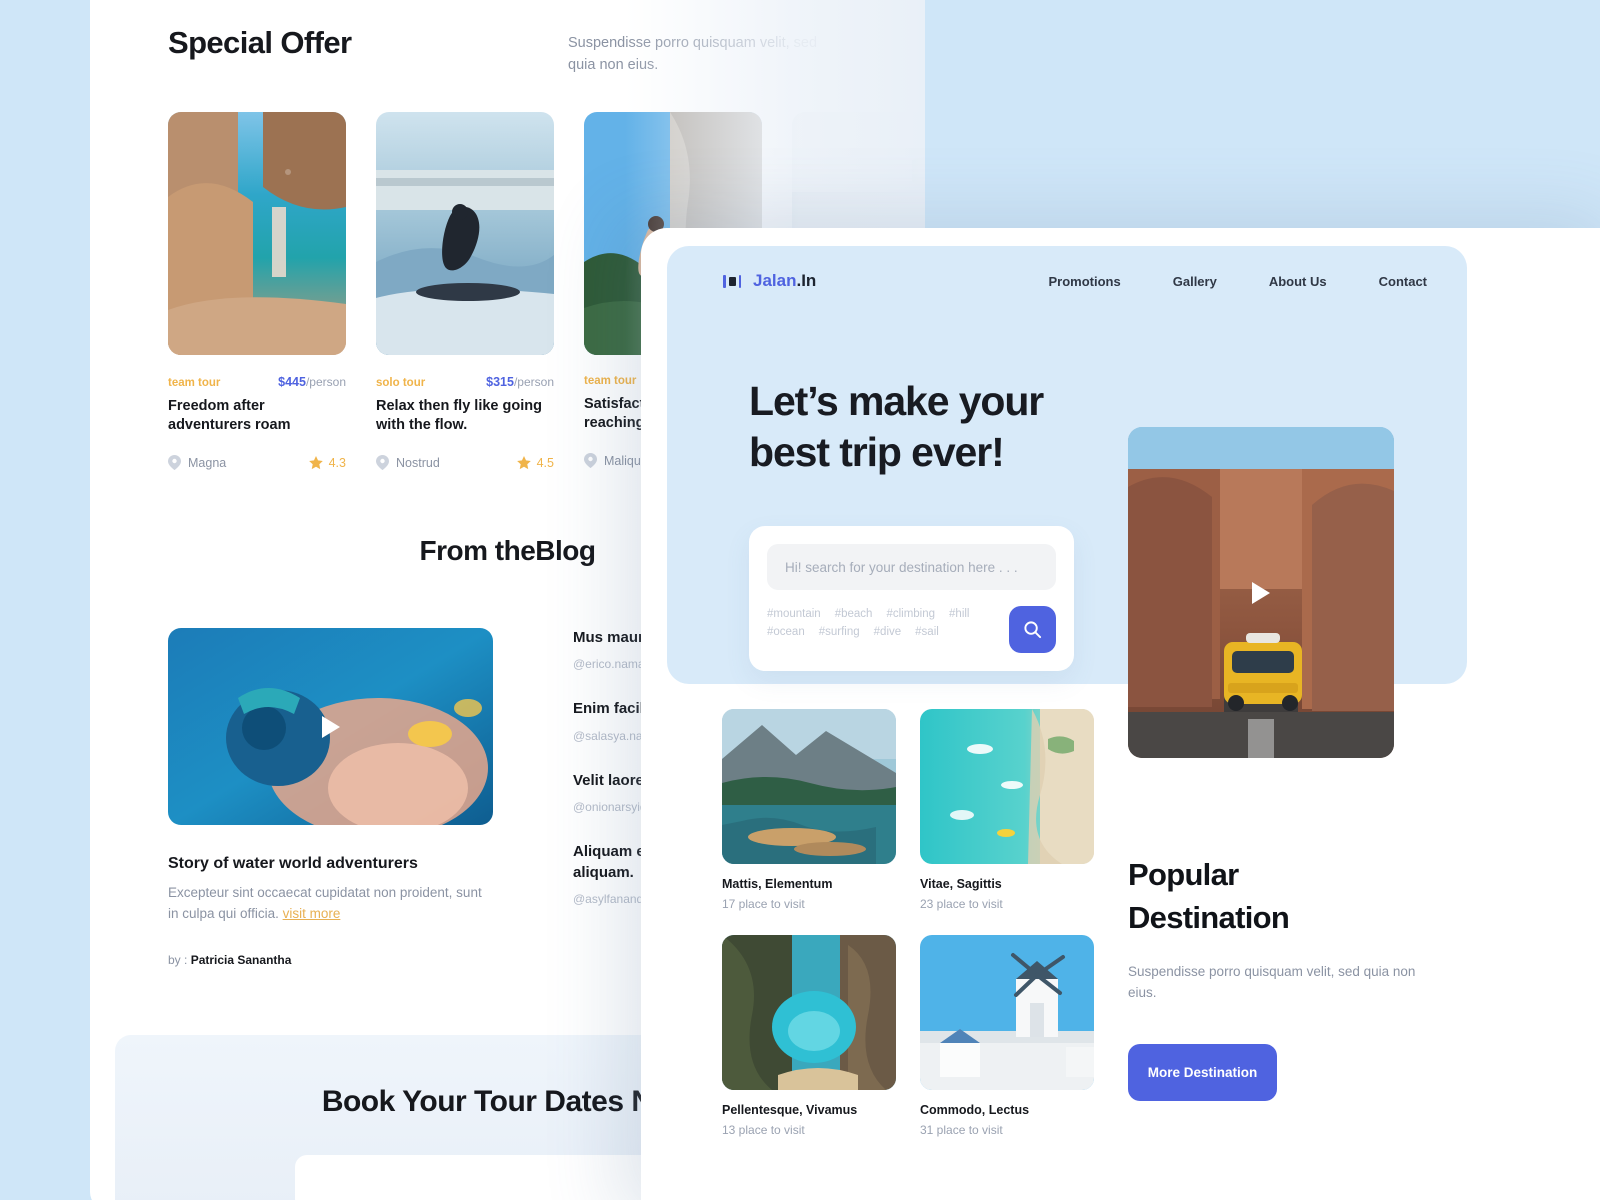 The image size is (1600, 1200). Describe the element at coordinates (910, 614) in the screenshot. I see `tag-climbing: #climbing` at that location.